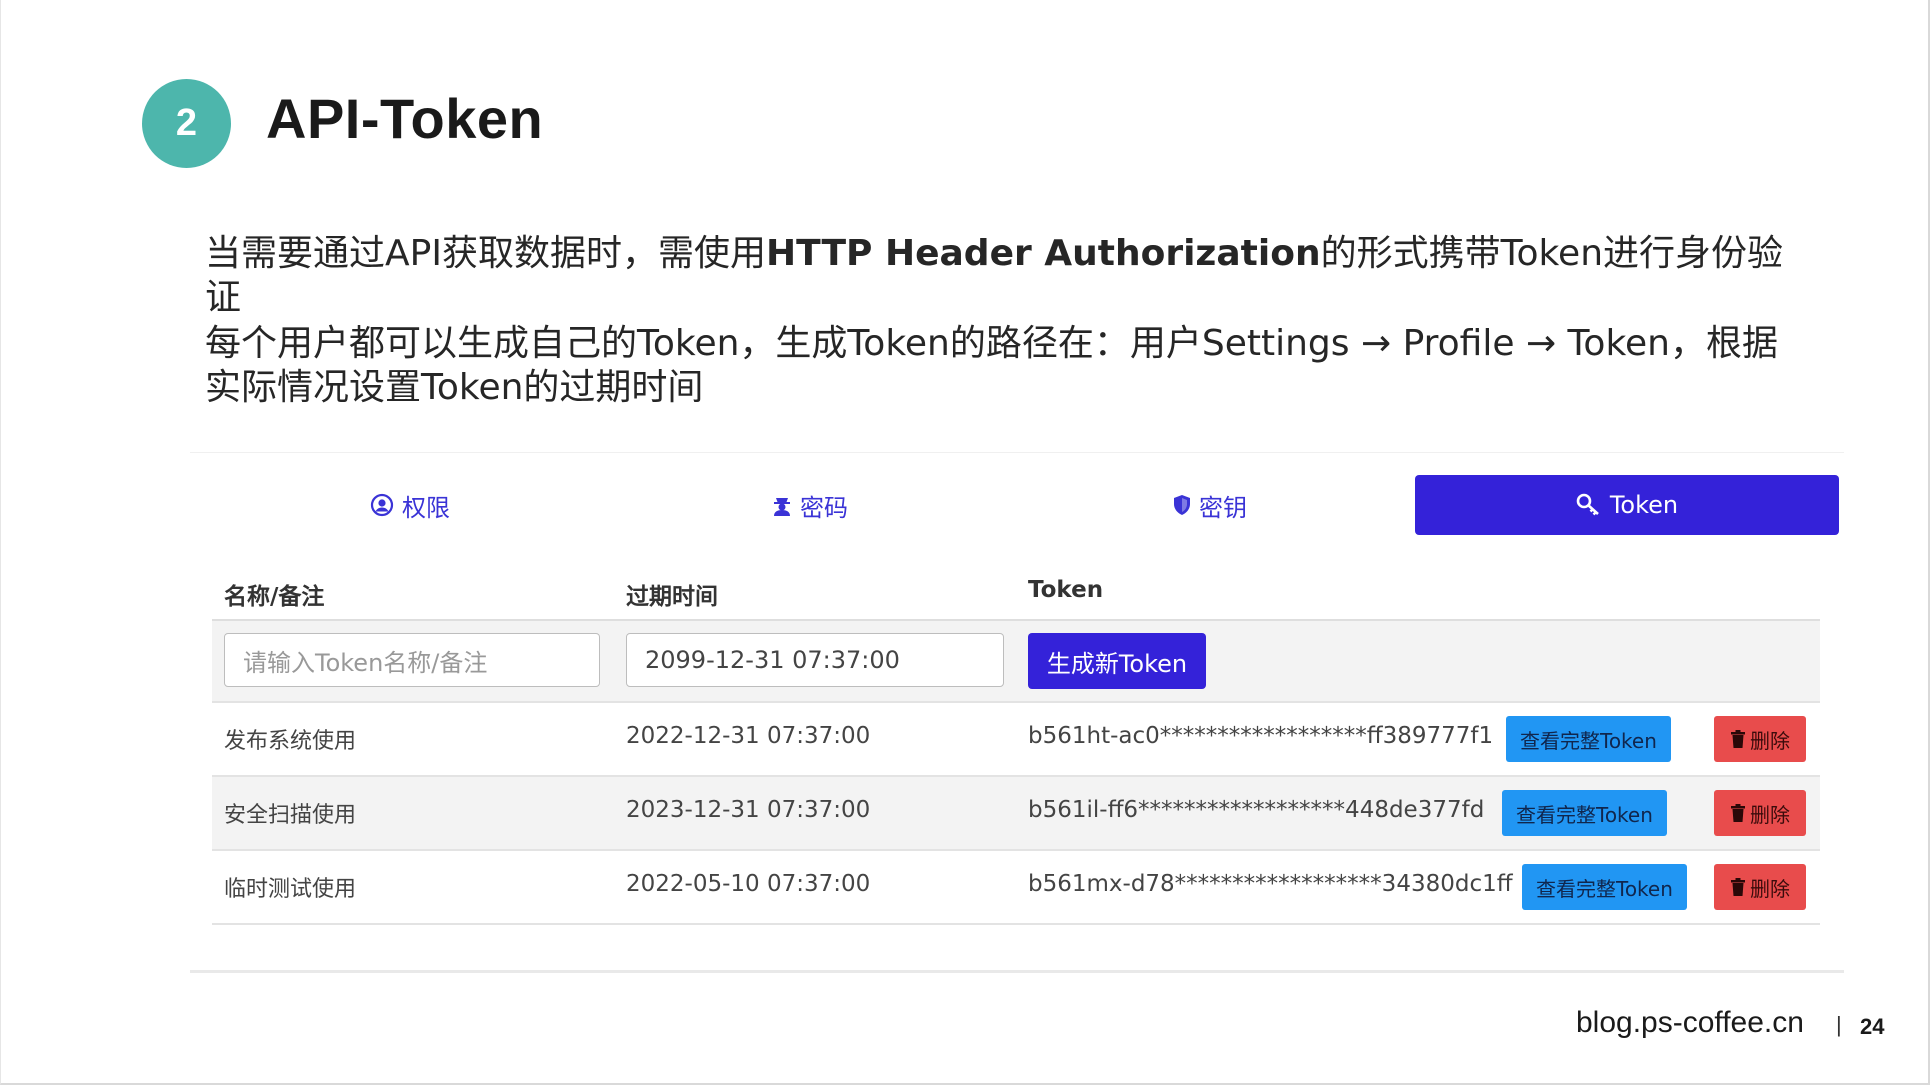 Image resolution: width=1932 pixels, height=1087 pixels. Describe the element at coordinates (748, 810) in the screenshot. I see `token-expiry: 2023-12-31 07:37:00` at that location.